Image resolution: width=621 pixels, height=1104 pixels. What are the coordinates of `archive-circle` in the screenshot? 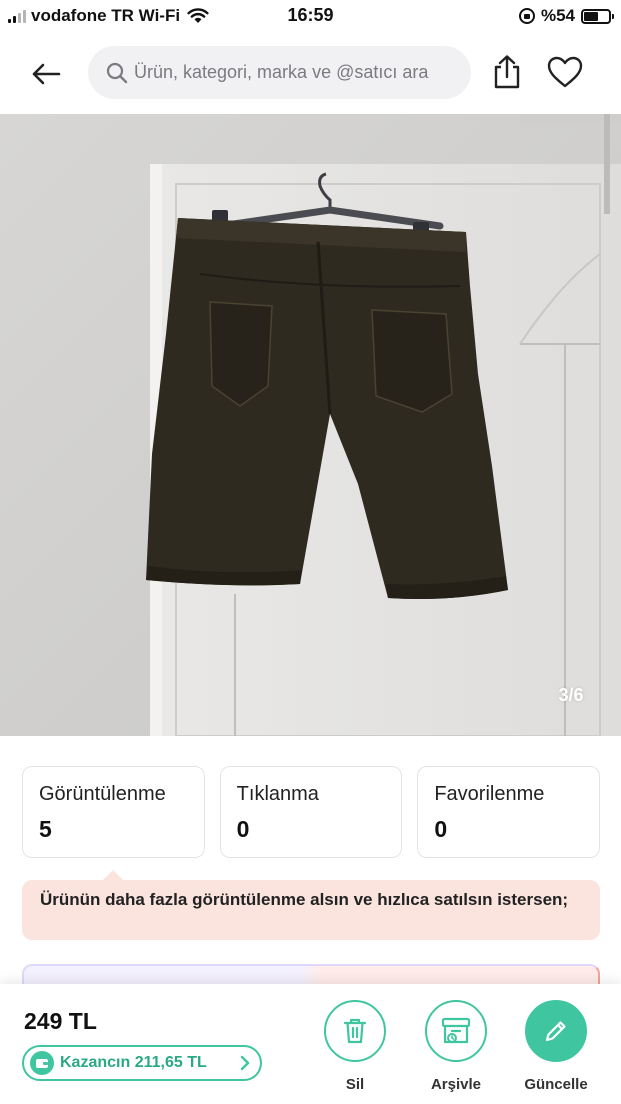 It's located at (456, 1031).